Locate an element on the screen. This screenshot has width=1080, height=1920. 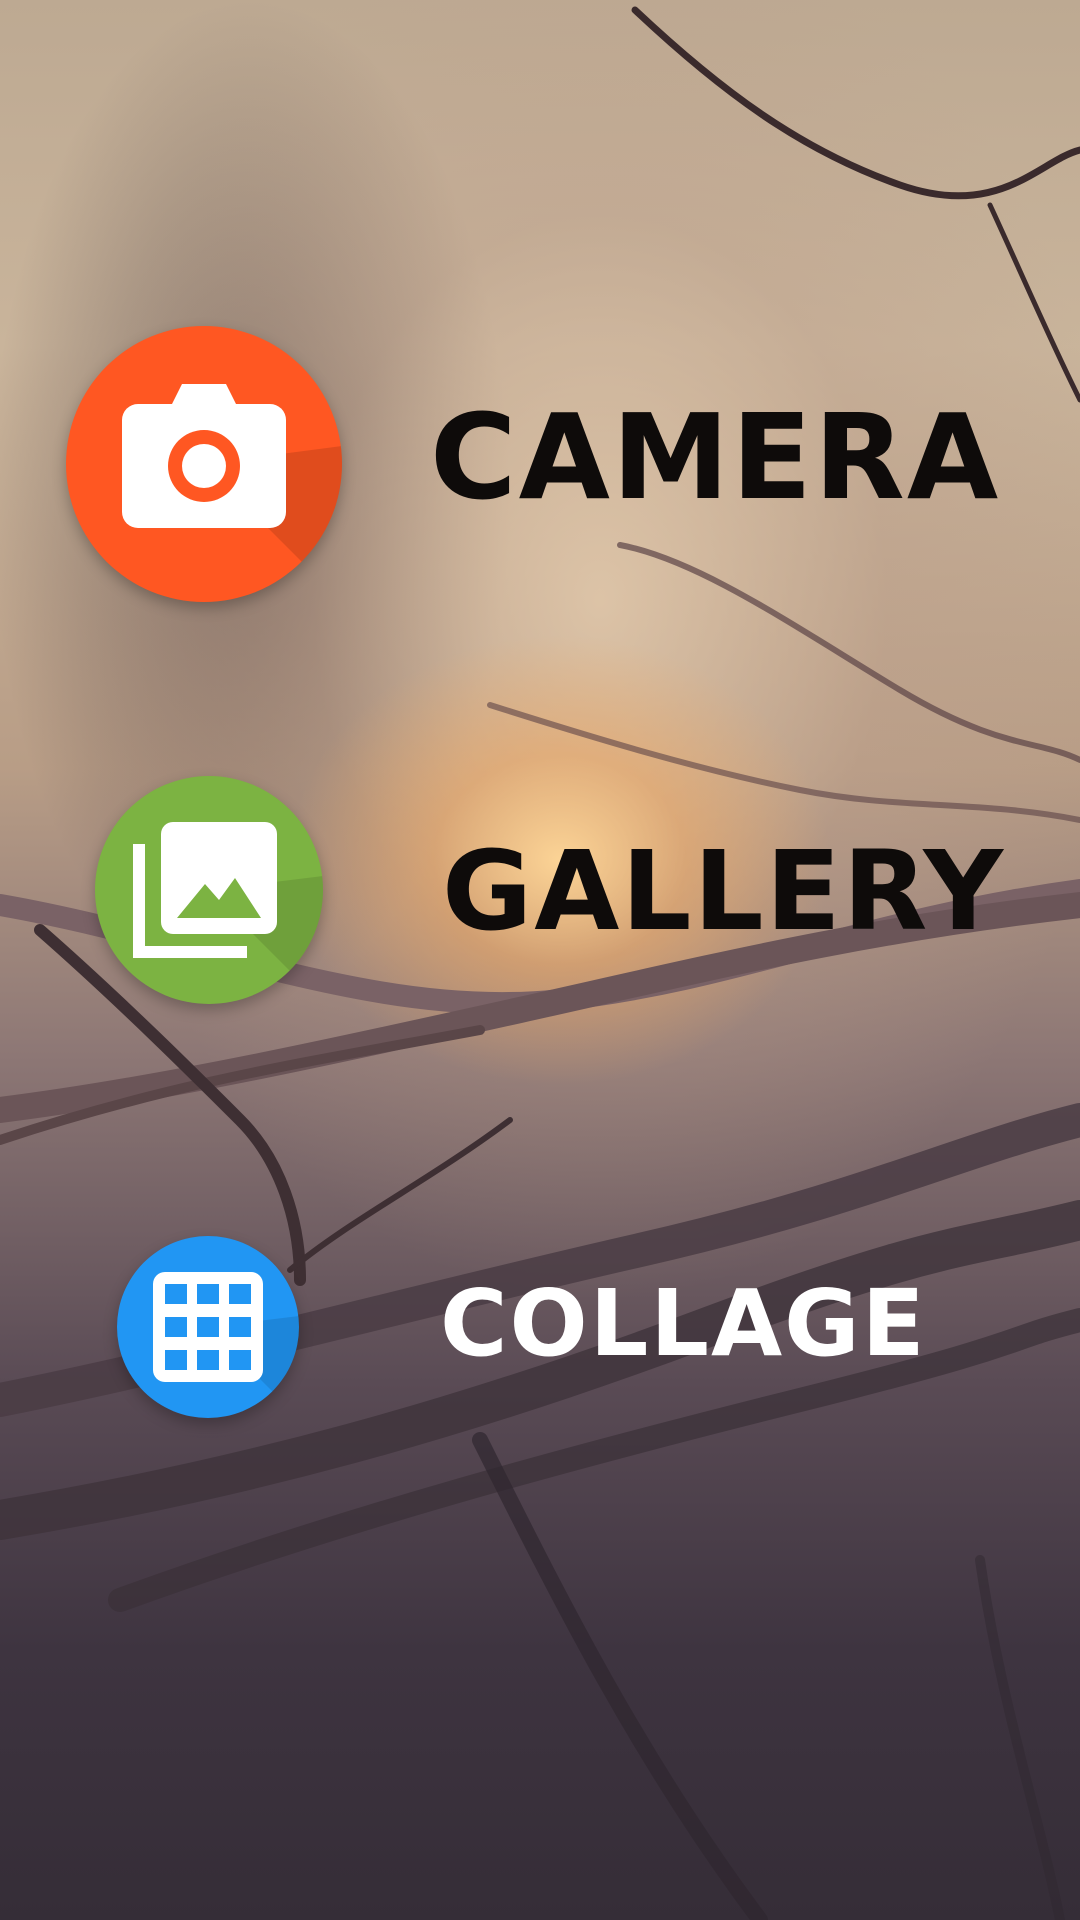
collage-label: COLLAGE is located at coordinates (683, 1323).